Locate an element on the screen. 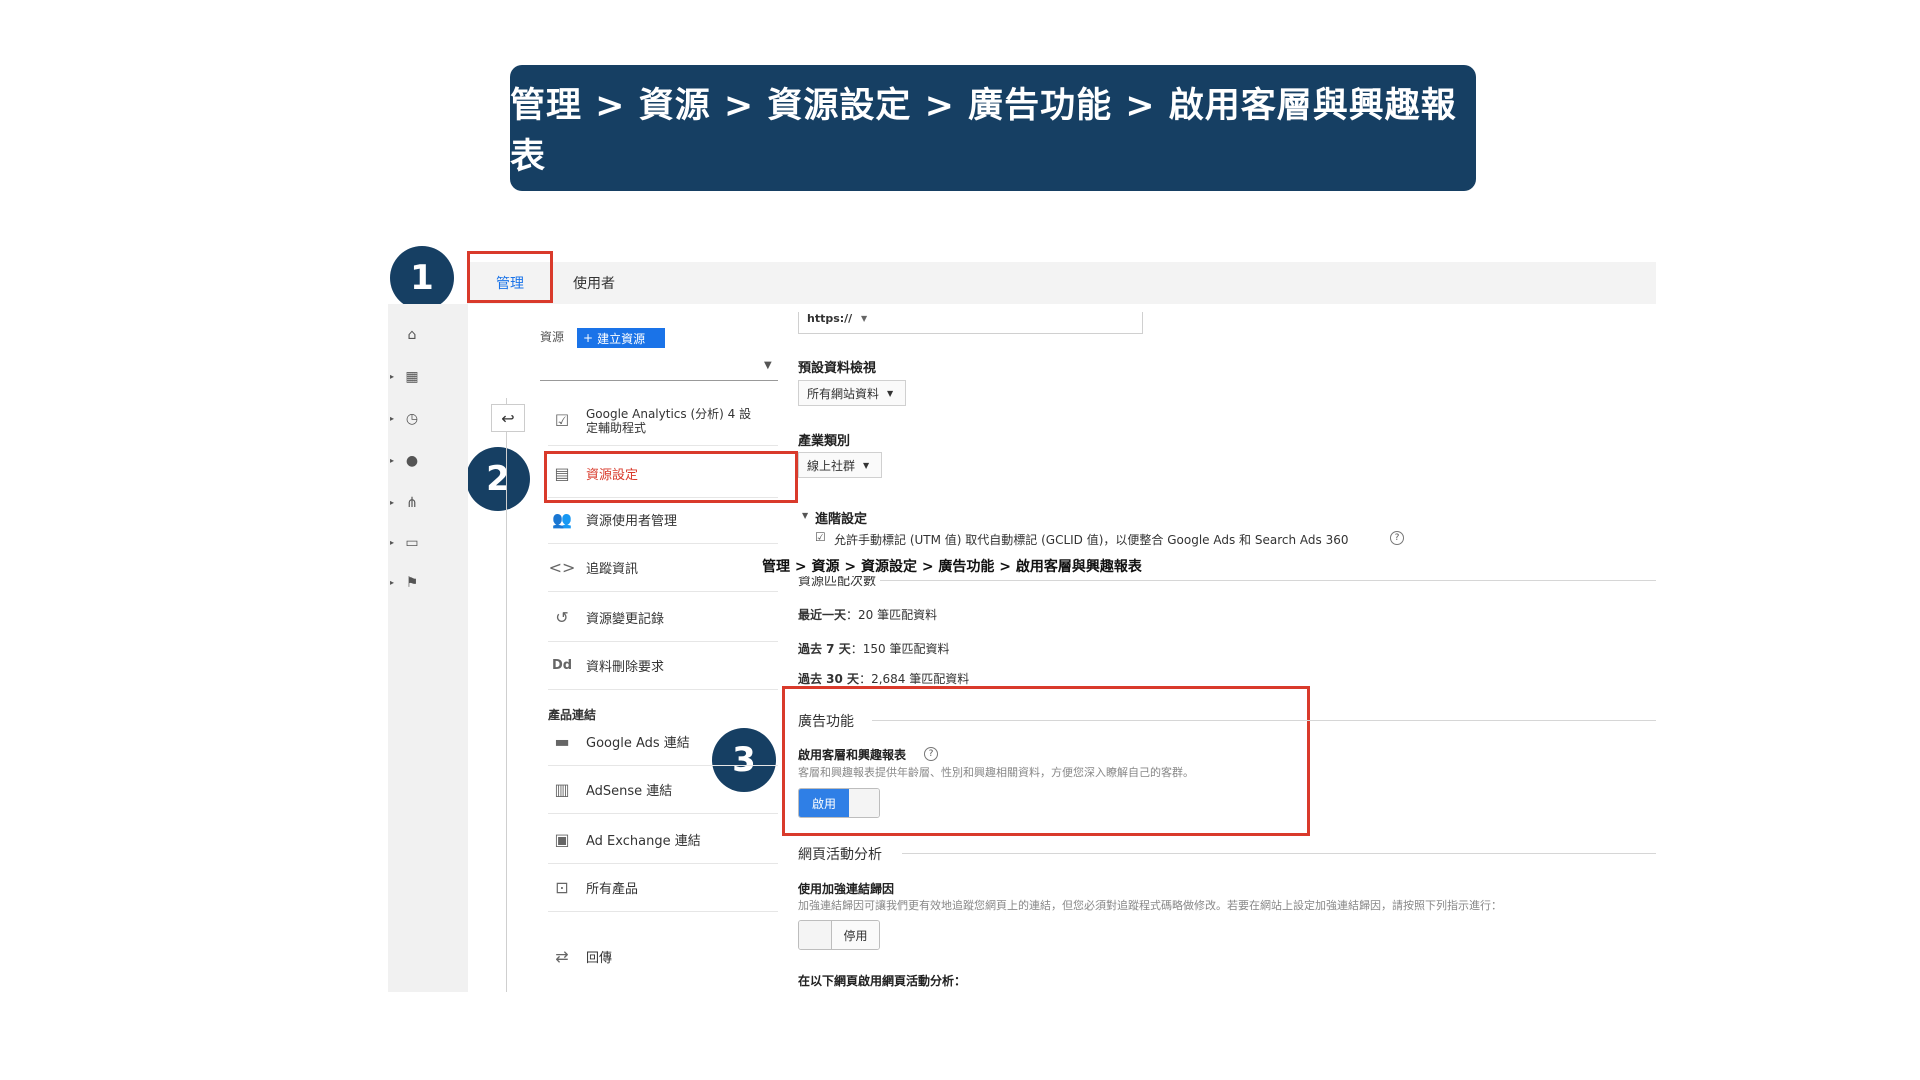 This screenshot has width=1920, height=1080. match-last-day: 最近一天：20 筆匹配資料 is located at coordinates (867, 614).